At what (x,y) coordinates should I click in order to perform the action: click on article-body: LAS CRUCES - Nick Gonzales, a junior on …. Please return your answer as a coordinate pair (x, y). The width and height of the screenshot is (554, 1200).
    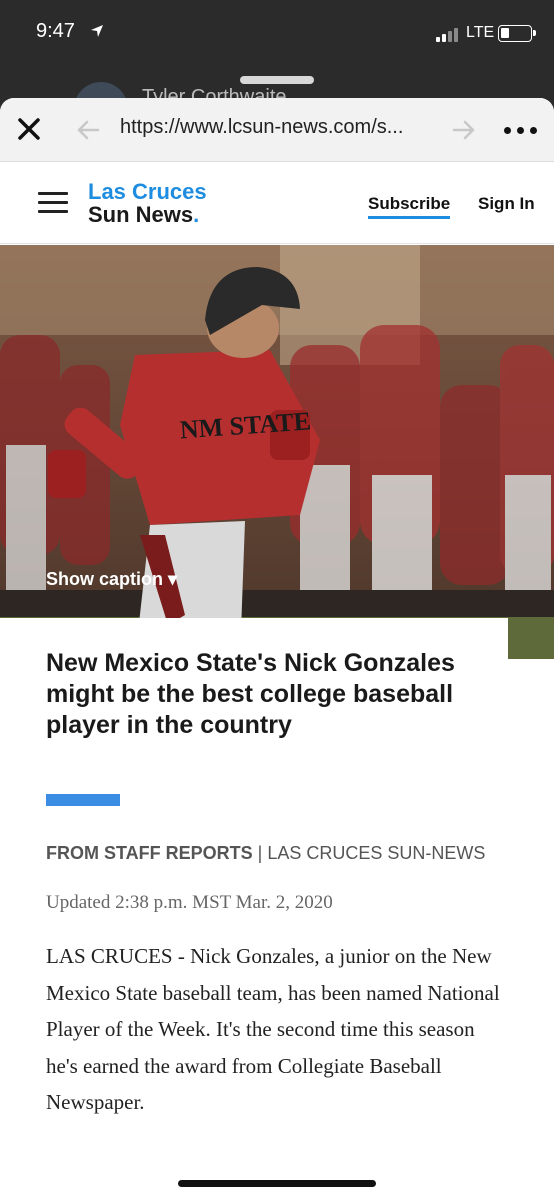
    Looking at the image, I should click on (273, 1029).